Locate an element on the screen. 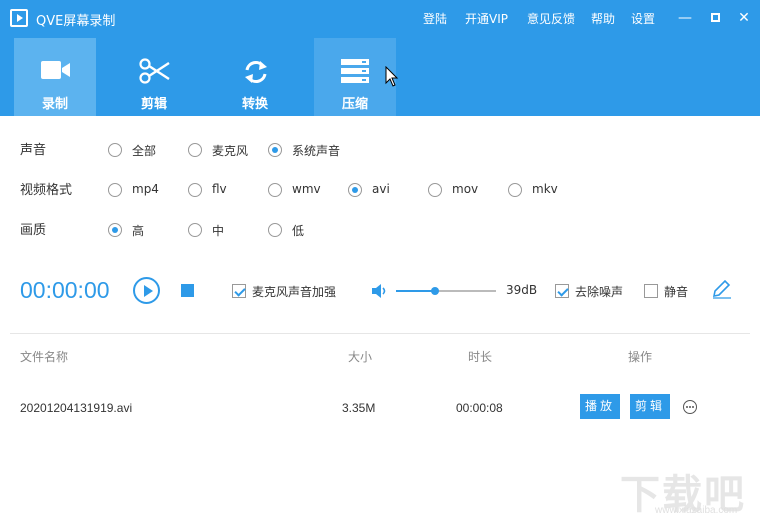 This screenshot has height=520, width=760. recording-timer: 00:00:00 is located at coordinates (65, 290).